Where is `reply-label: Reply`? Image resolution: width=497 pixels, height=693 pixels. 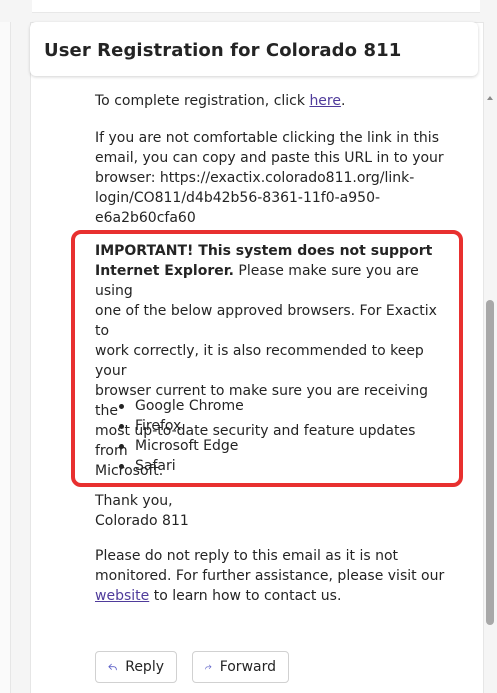 reply-label: Reply is located at coordinates (144, 667).